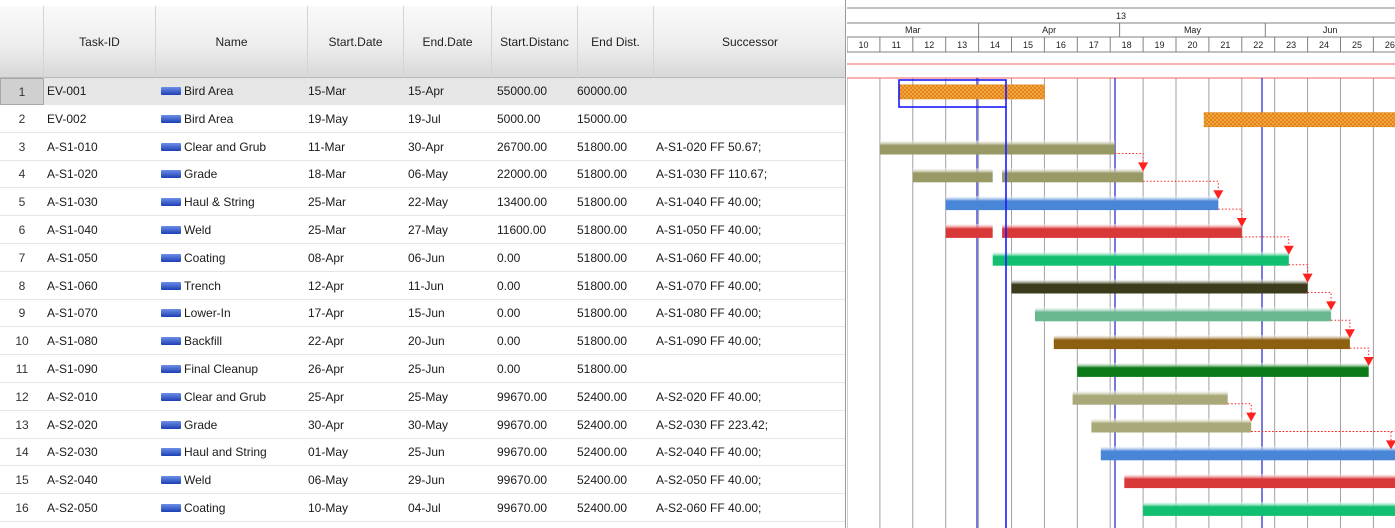 This screenshot has width=1395, height=528. I want to click on task-id-cell: A-S1-070, so click(97, 313).